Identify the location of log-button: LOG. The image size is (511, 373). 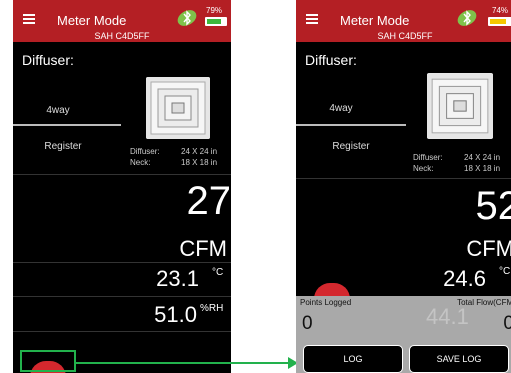
(353, 359).